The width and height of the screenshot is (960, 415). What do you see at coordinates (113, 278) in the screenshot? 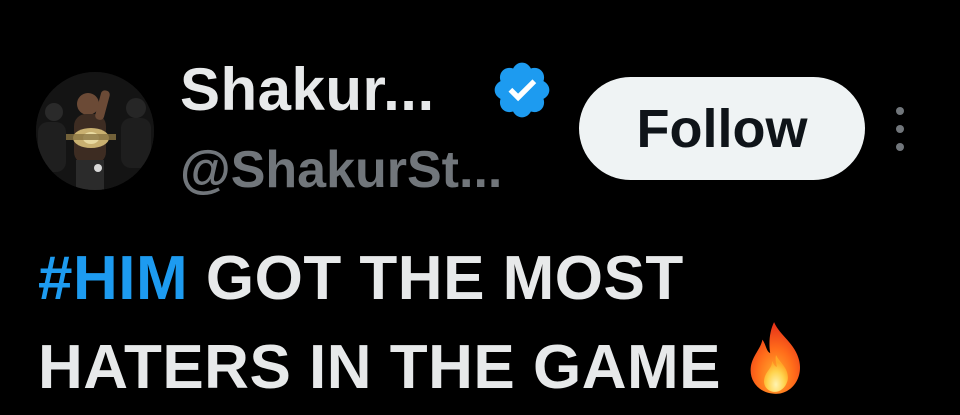
I see `hashtag-link: #HIM` at bounding box center [113, 278].